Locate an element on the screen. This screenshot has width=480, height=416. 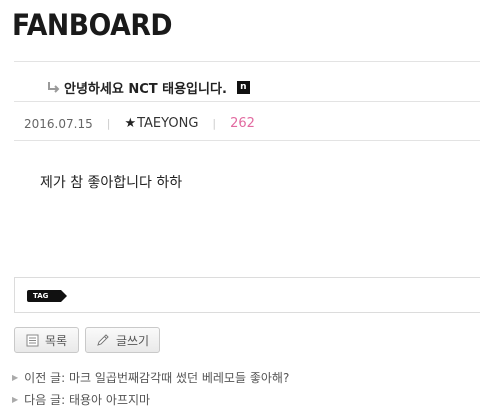
post-title: 안녕하세요 NCT 태용입니다. is located at coordinates (145, 89).